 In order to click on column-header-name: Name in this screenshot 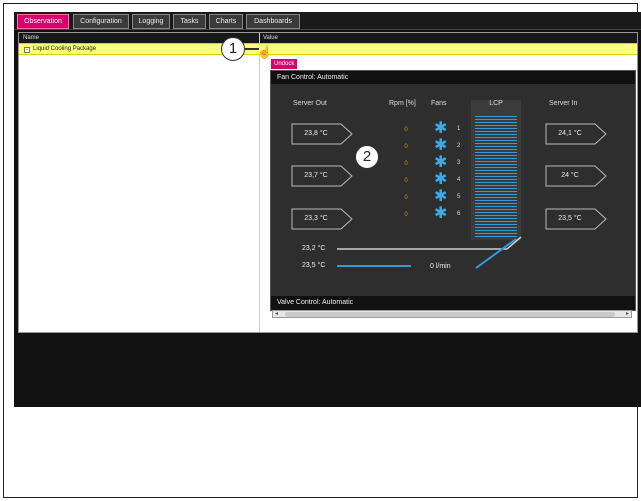, I will do `click(31, 38)`.